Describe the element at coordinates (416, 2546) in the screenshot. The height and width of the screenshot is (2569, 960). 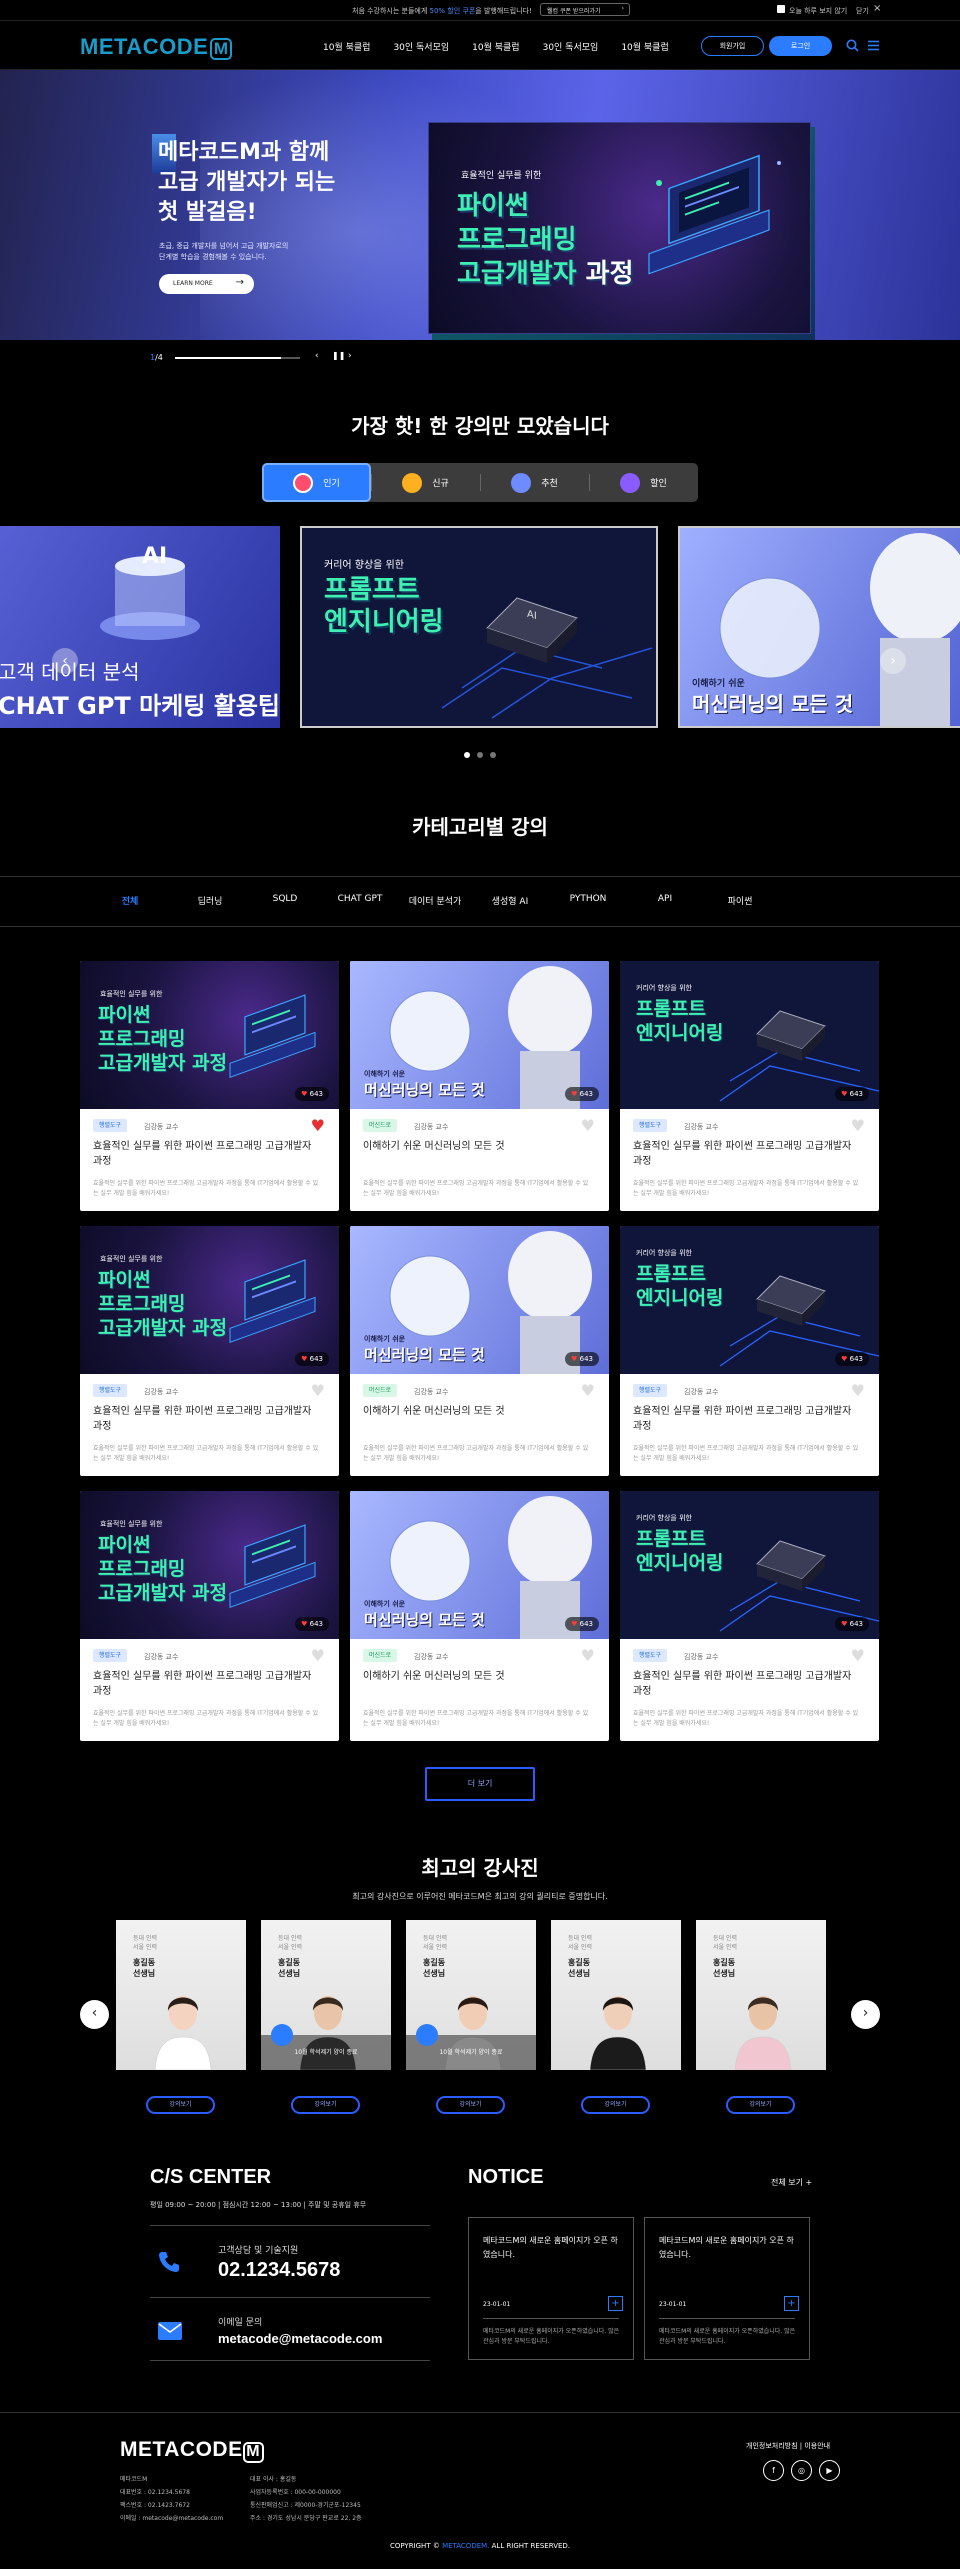
I see `copyright-text: COPYRIGHT ©` at that location.